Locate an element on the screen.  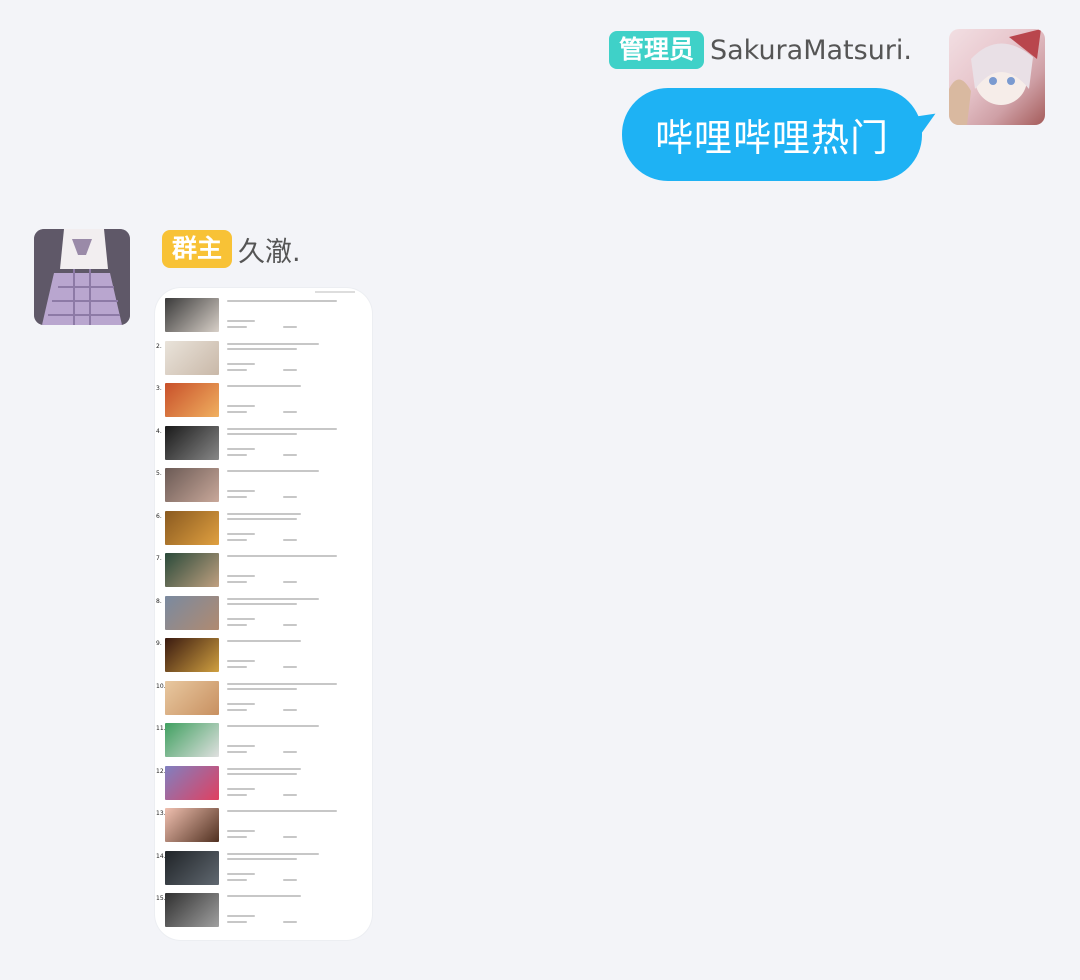
admin-badge: 管理员 is located at coordinates (656, 50).